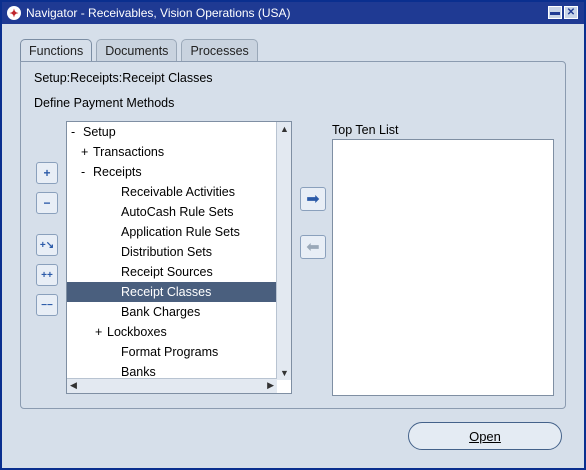 This screenshot has width=586, height=470. I want to click on tree-item-label: AutoCash Rule Sets, so click(177, 212).